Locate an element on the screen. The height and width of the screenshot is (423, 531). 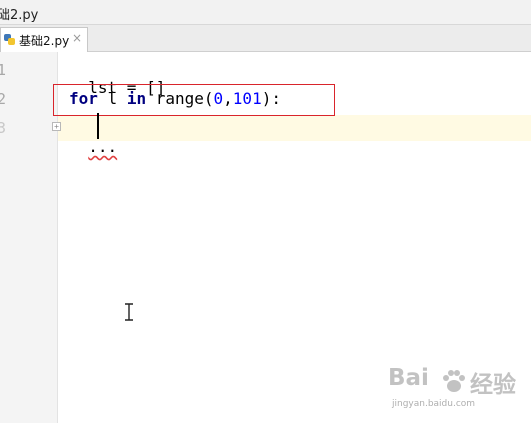
line-number: 2 is located at coordinates (3, 99).